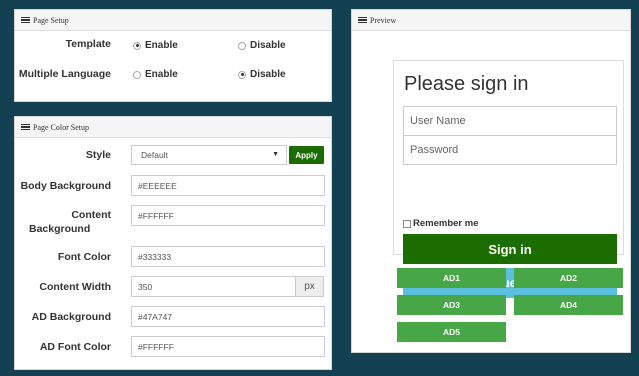 The height and width of the screenshot is (376, 639). I want to click on multiple-language-label: Multiple Language, so click(64, 74).